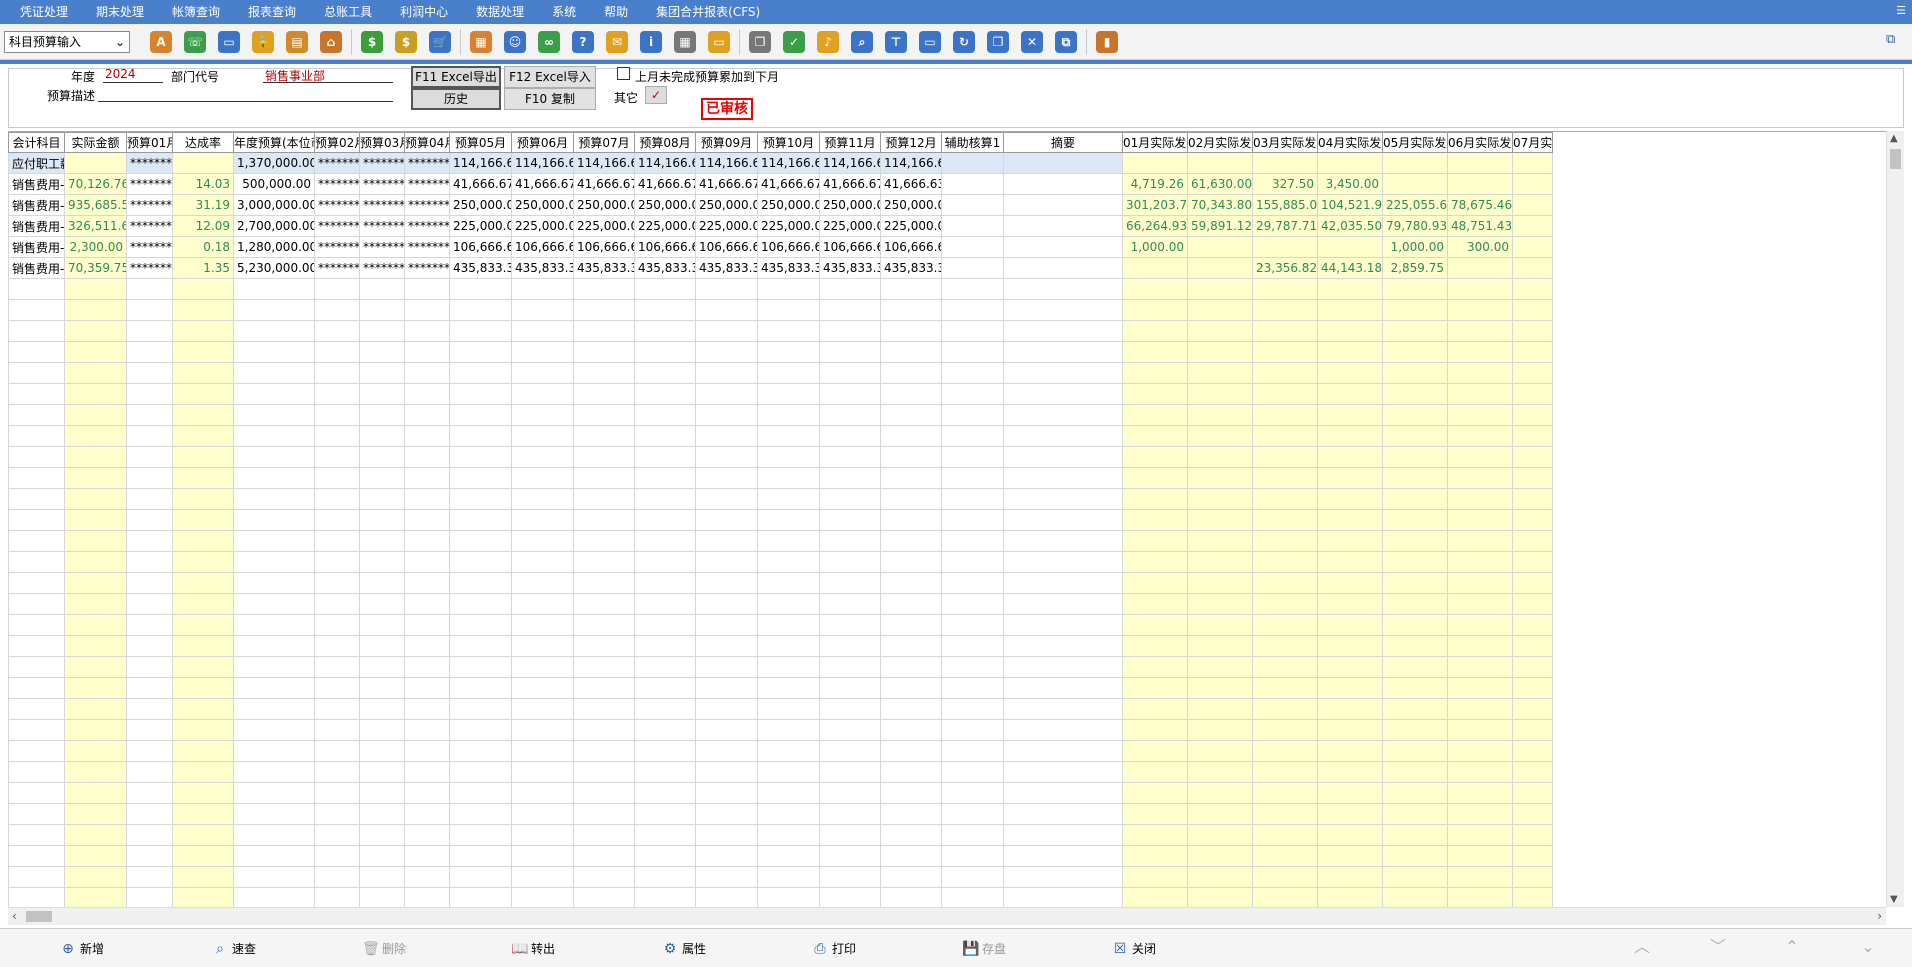 The image size is (1912, 967). I want to click on table-cell: 41,666.67, so click(604, 184).